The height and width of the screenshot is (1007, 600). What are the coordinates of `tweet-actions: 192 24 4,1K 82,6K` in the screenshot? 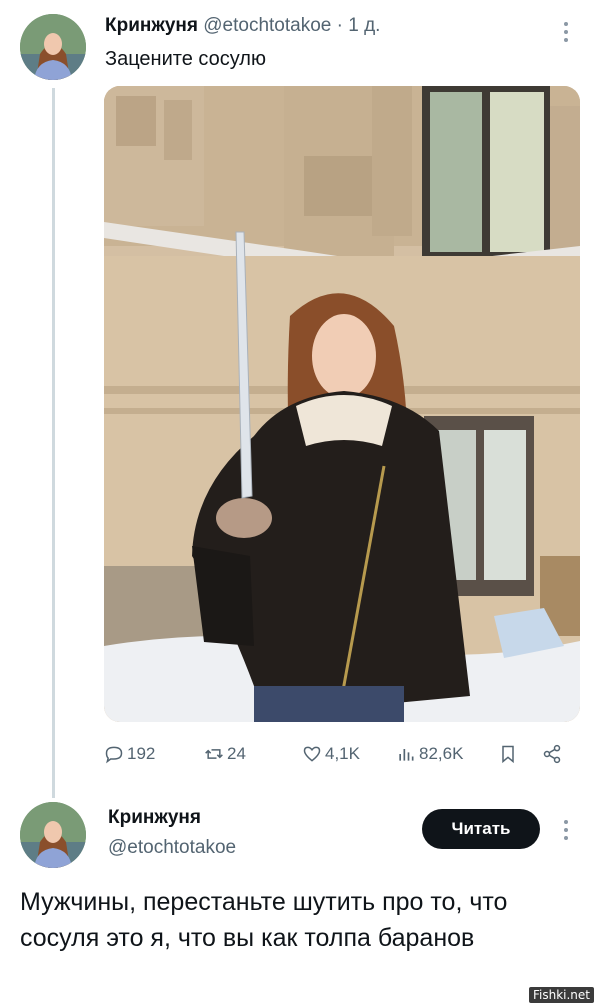 It's located at (342, 754).